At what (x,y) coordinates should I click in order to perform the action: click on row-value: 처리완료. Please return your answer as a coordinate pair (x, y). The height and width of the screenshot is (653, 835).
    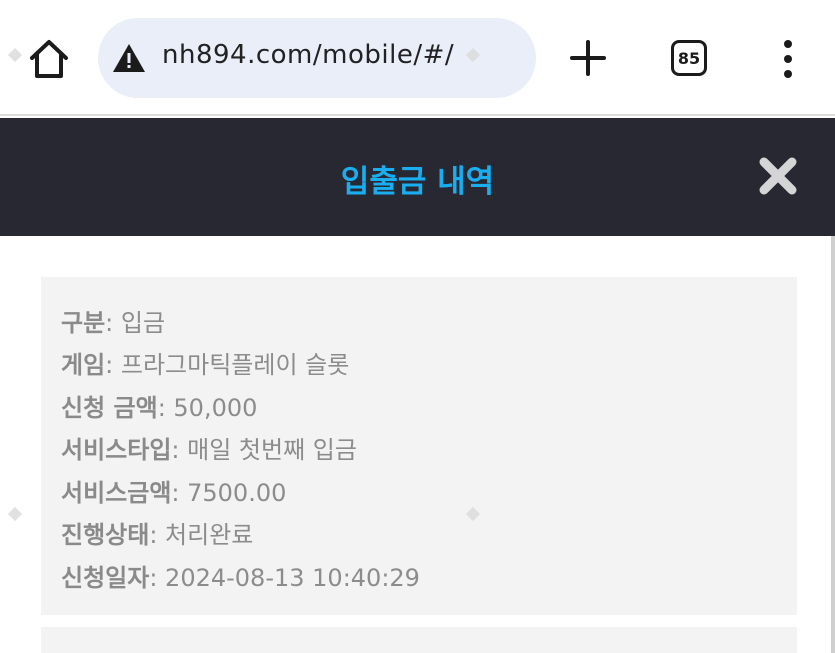
    Looking at the image, I should click on (209, 535).